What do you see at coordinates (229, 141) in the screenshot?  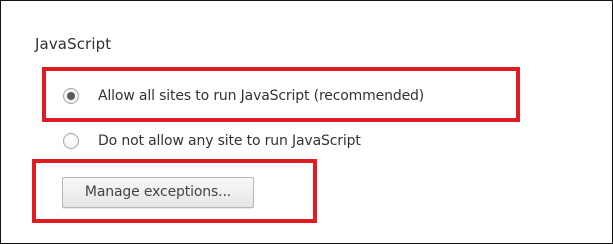 I see `radio-label-block-javascript: Do not allow any site to run JavaScript` at bounding box center [229, 141].